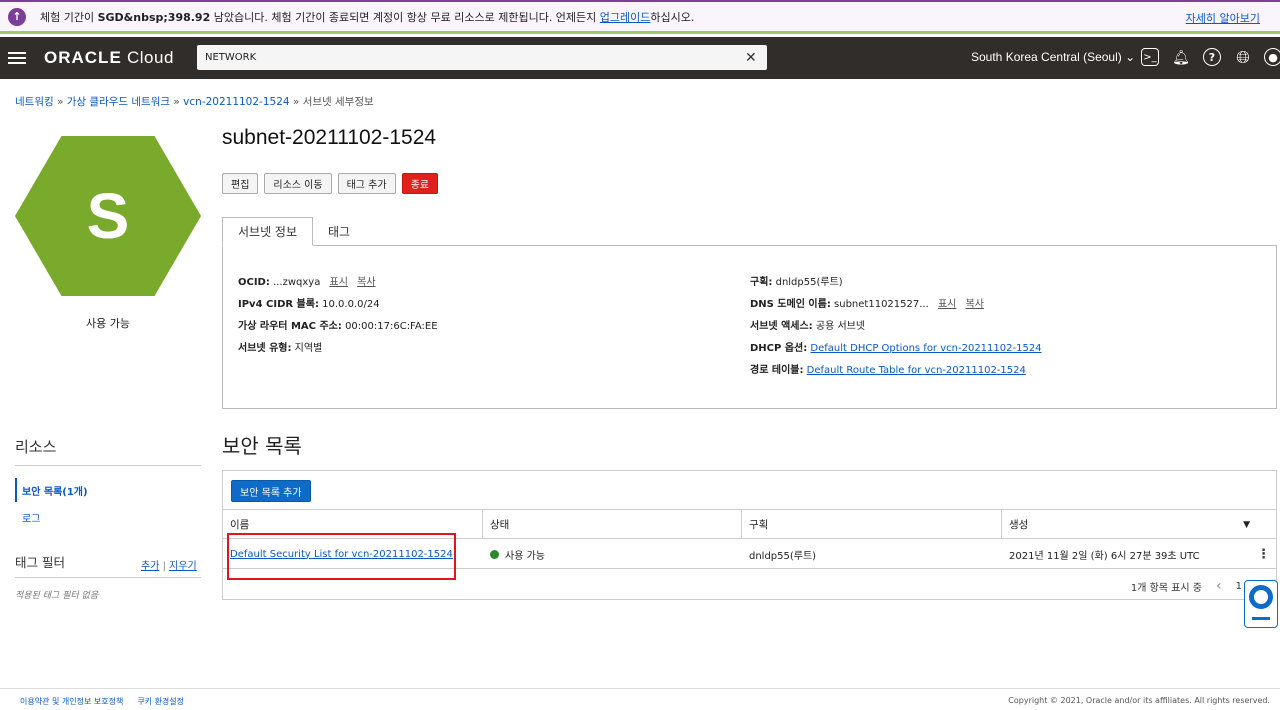 The height and width of the screenshot is (710, 1280). What do you see at coordinates (783, 556) in the screenshot?
I see `row-compartment: dnldp55(루트)` at bounding box center [783, 556].